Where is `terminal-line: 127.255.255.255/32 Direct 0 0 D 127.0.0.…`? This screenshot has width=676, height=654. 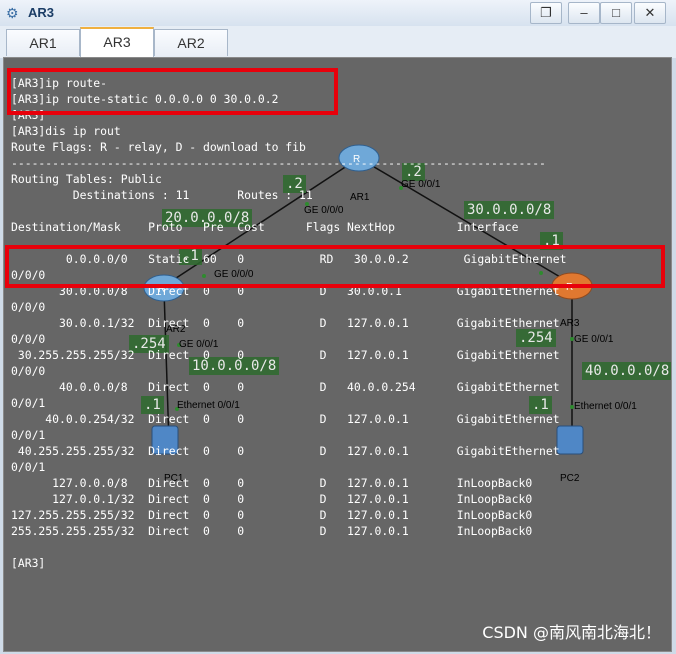
terminal-line: 127.255.255.255/32 Direct 0 0 D 127.0.0.… is located at coordinates (272, 515).